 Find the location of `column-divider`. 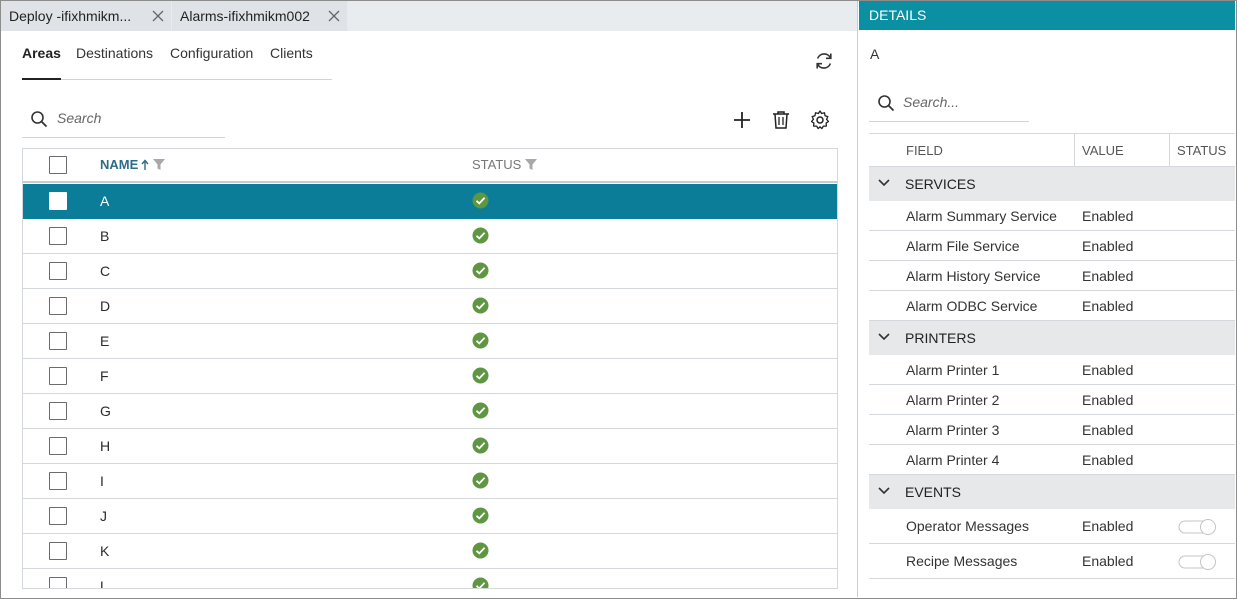

column-divider is located at coordinates (1169, 150).